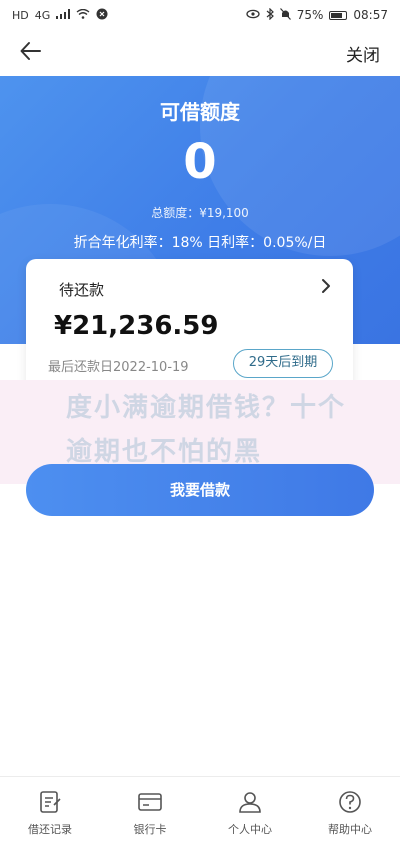 Image resolution: width=400 pixels, height=866 pixels. Describe the element at coordinates (200, 15) in the screenshot. I see `status-bar: HD 4G 75% 08:57` at that location.